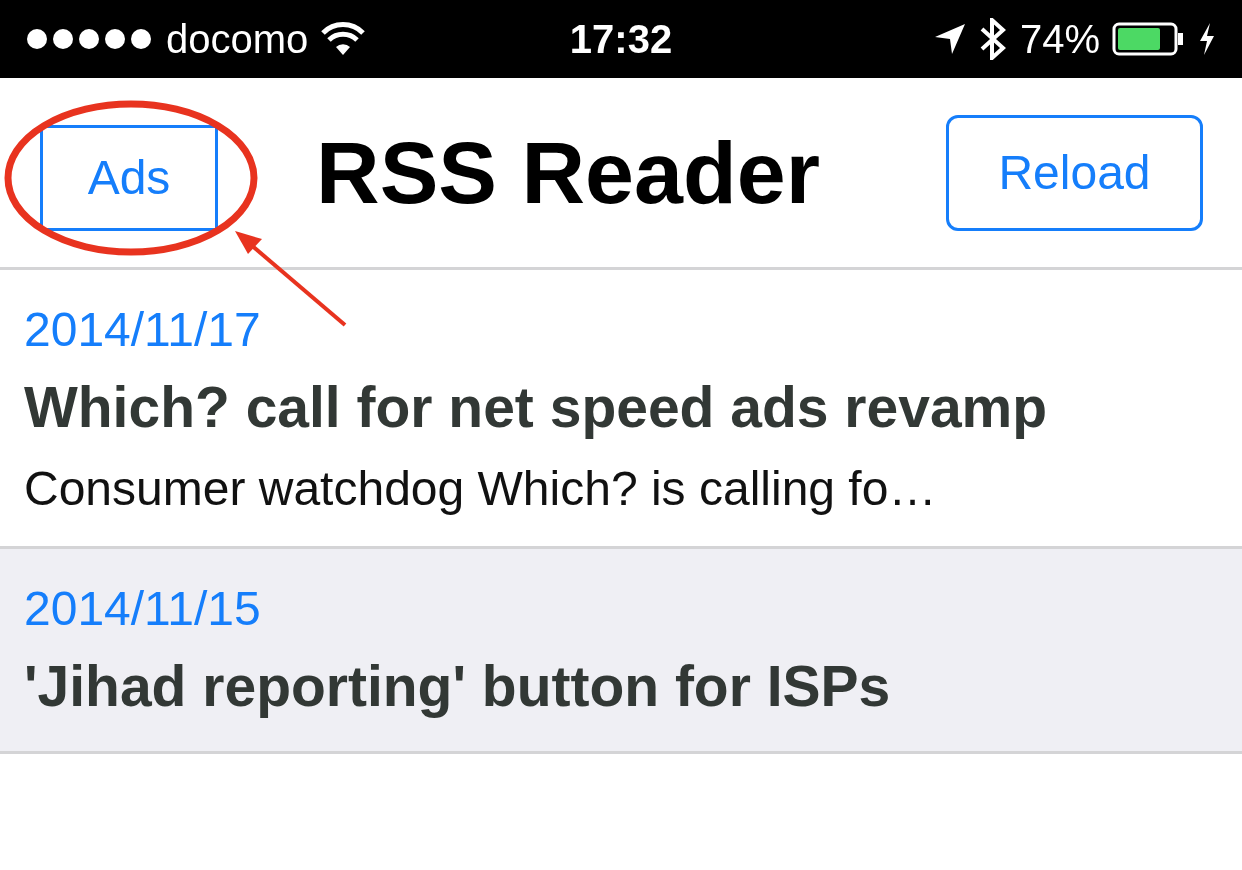 This screenshot has width=1242, height=870. What do you see at coordinates (949, 39) in the screenshot?
I see `location-arrow-icon` at bounding box center [949, 39].